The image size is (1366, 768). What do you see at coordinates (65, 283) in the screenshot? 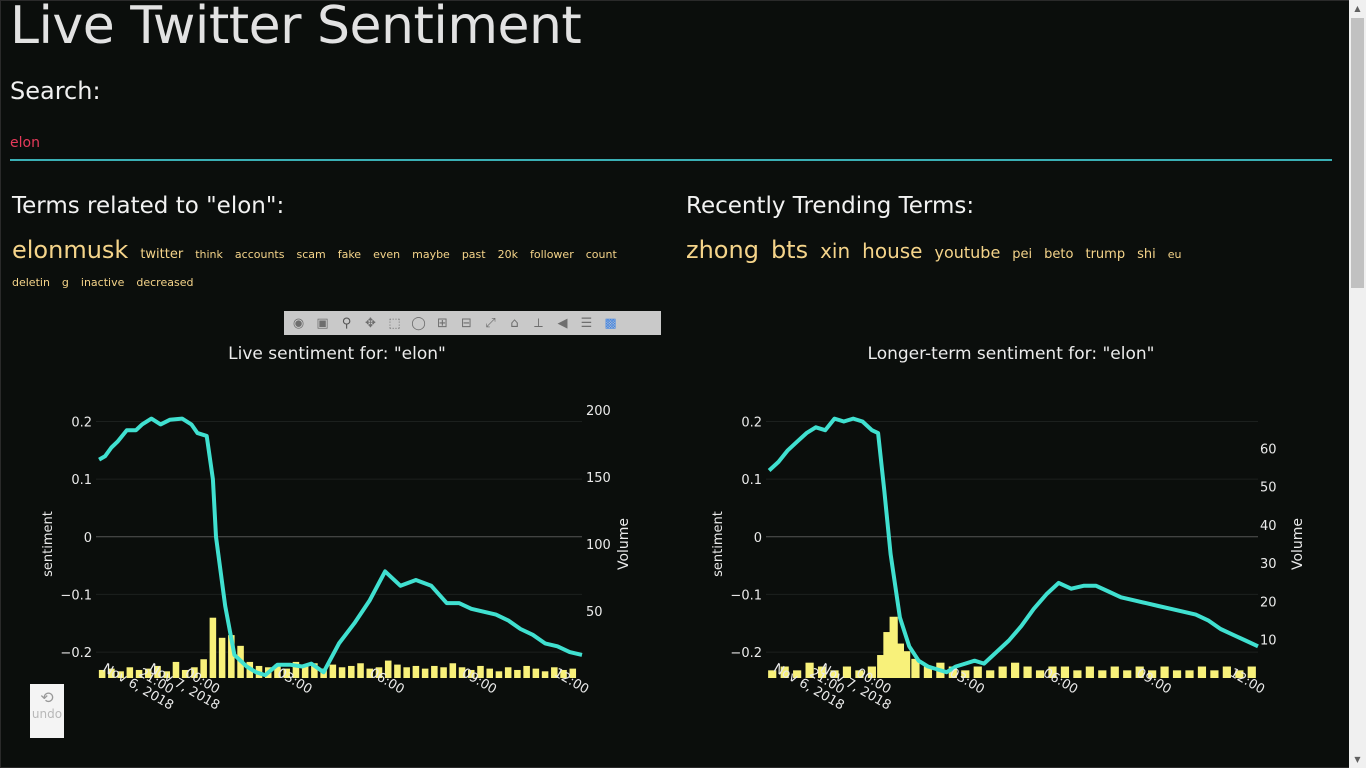
I see `term-g: g` at bounding box center [65, 283].